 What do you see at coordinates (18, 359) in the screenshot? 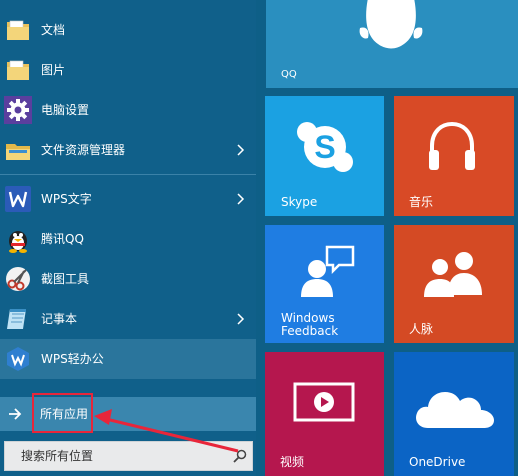
I see `wps-office-icon` at bounding box center [18, 359].